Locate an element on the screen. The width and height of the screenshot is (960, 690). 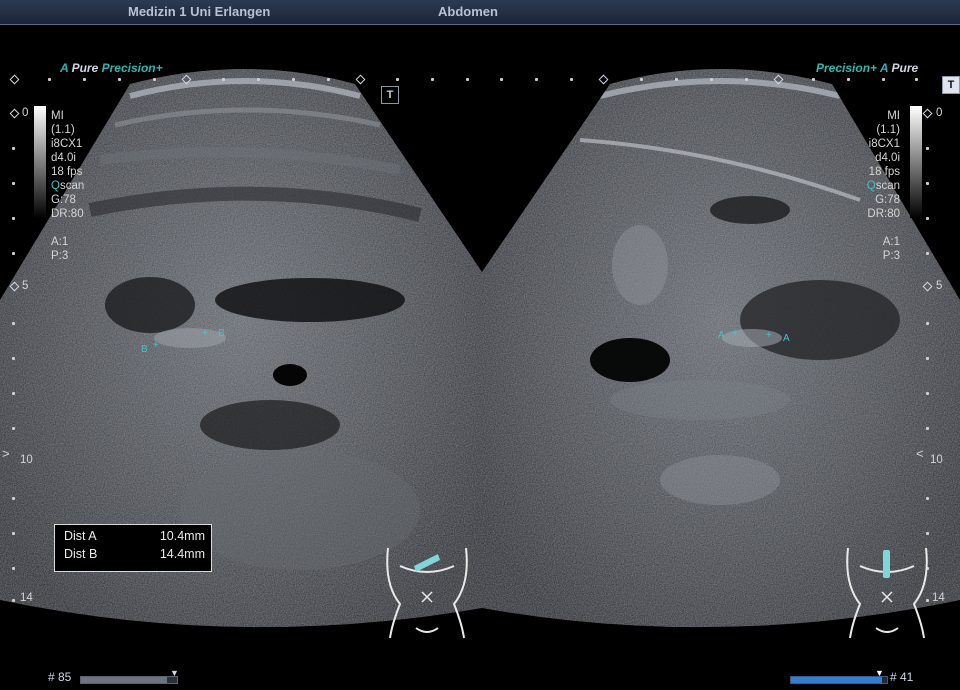
grayscale-bar-left is located at coordinates (40, 162).